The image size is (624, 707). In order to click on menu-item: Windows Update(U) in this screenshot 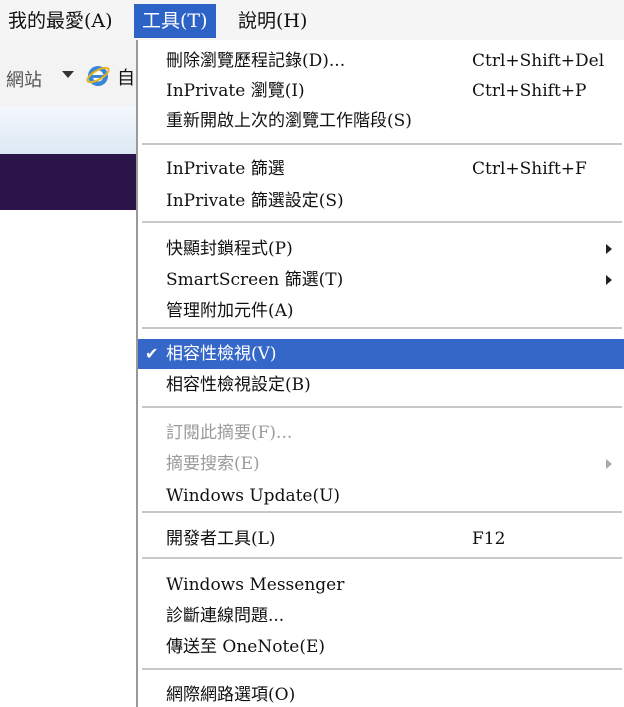, I will do `click(381, 496)`.